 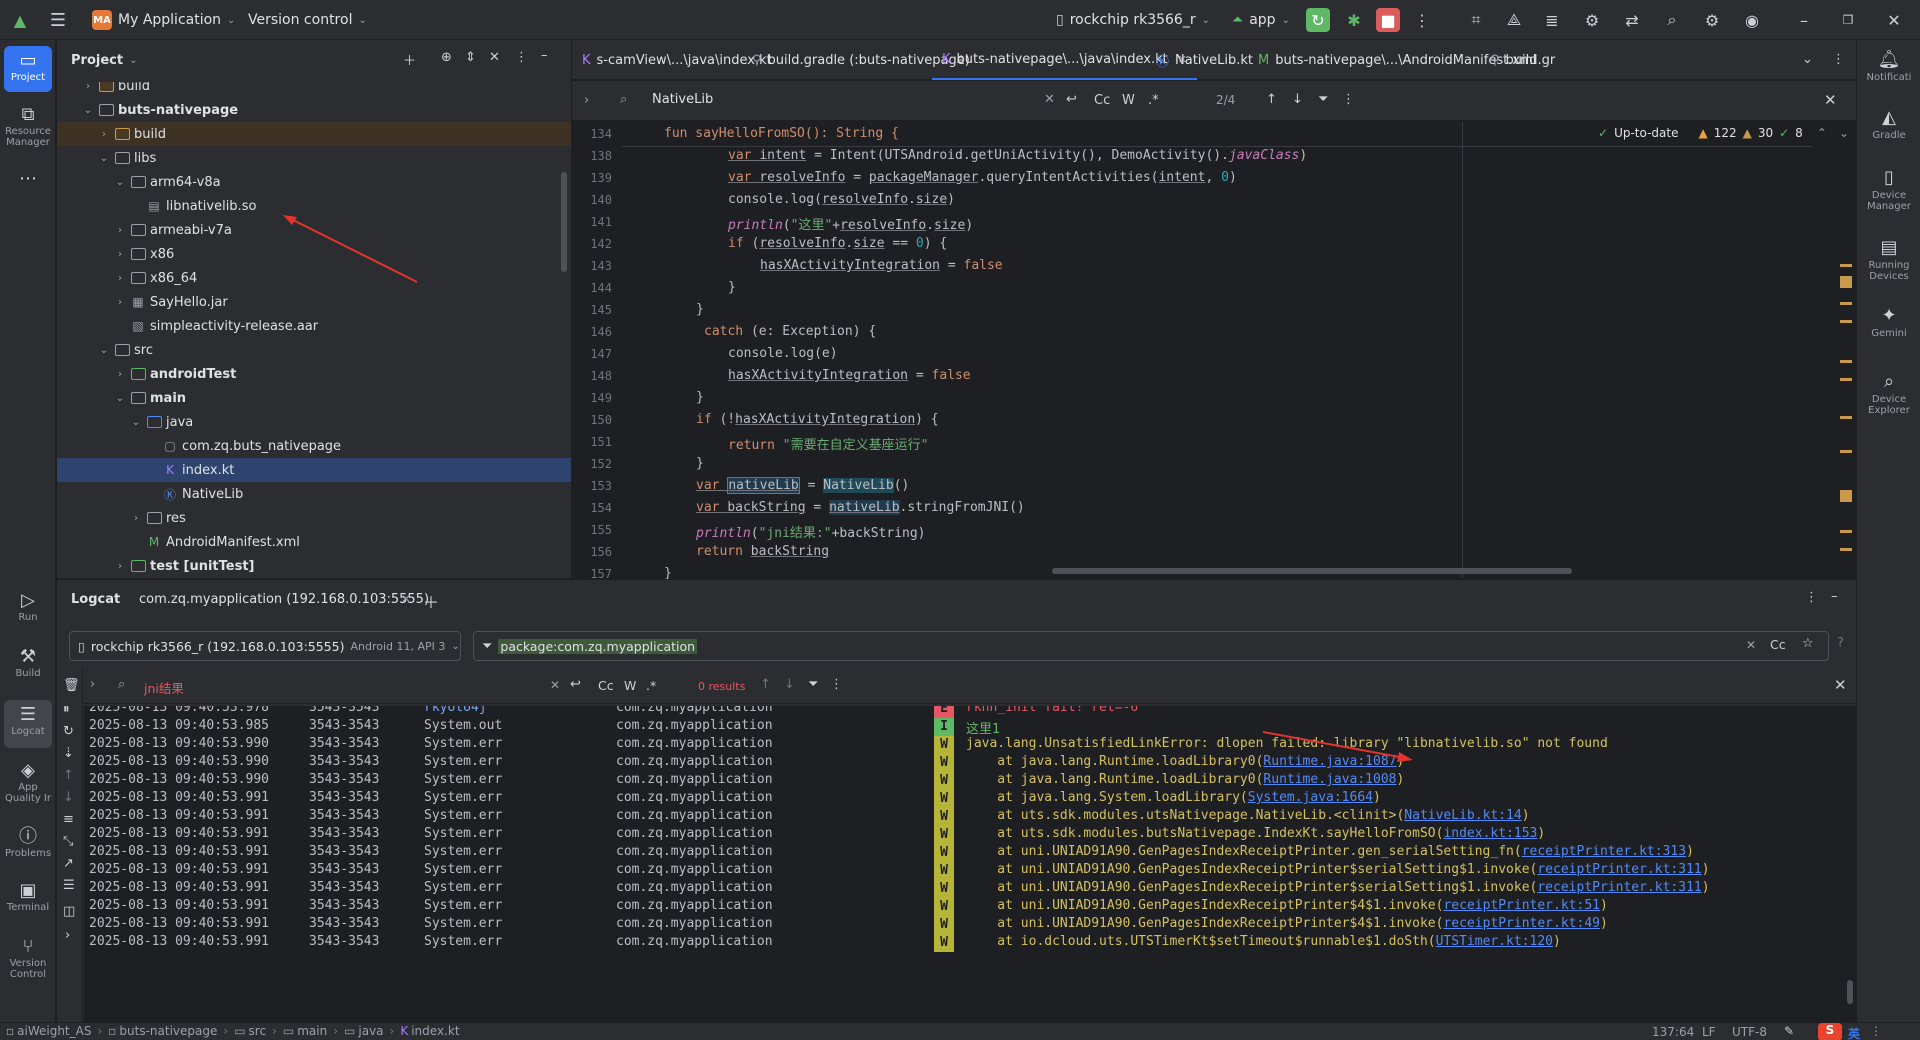 What do you see at coordinates (314, 326) in the screenshot?
I see `tree-item: ▧ simpleactivity-release.aar` at bounding box center [314, 326].